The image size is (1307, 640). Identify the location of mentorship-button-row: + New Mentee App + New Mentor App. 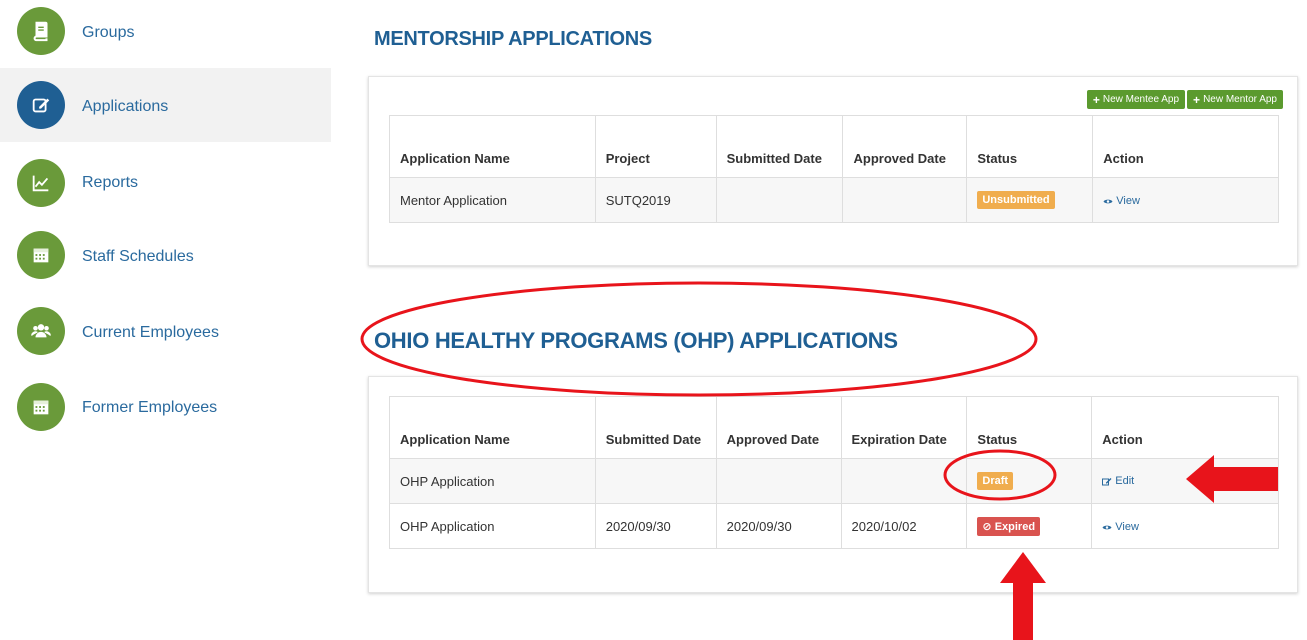
(1184, 99).